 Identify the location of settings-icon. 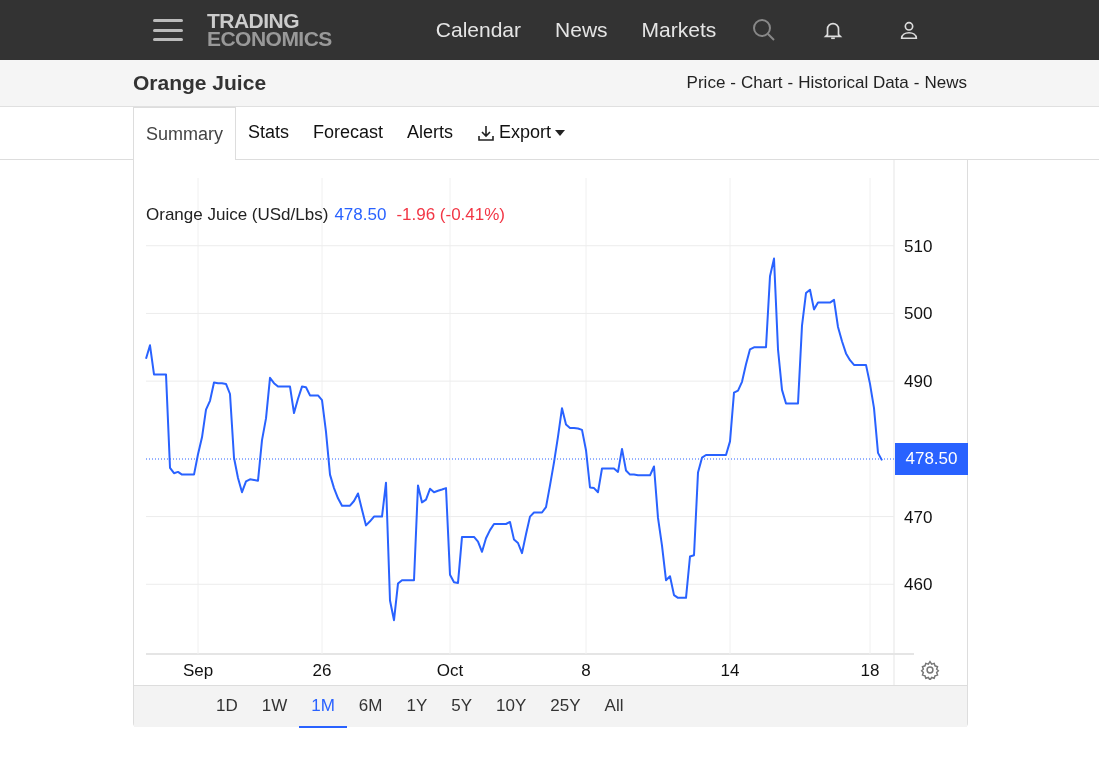
(930, 670).